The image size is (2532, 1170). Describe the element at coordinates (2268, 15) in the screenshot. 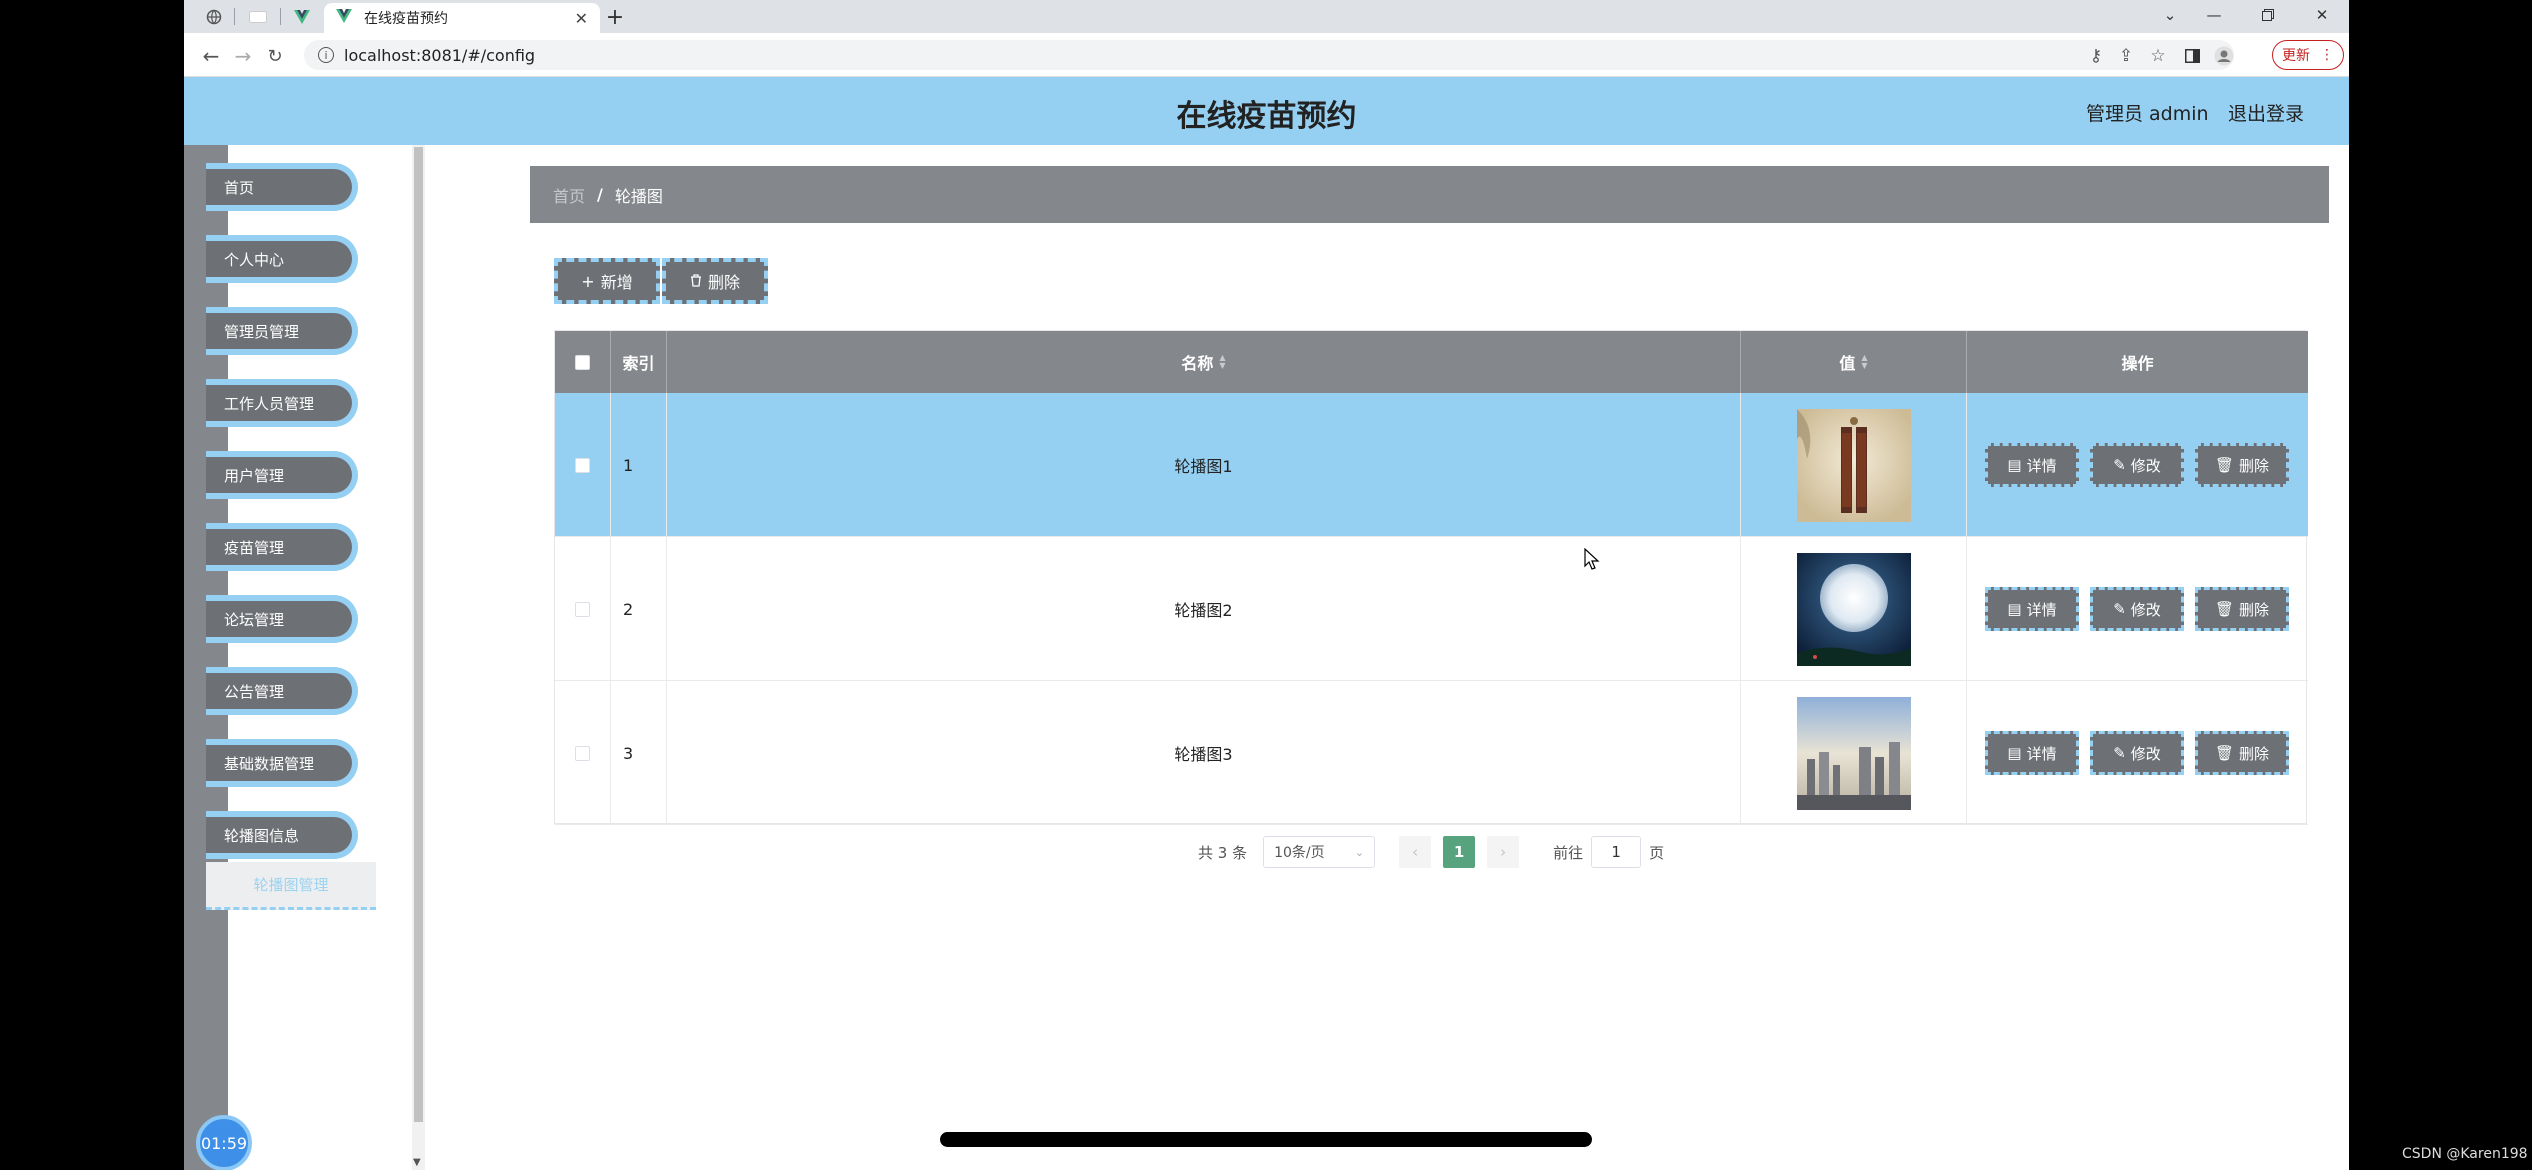

I see `restore-button` at that location.